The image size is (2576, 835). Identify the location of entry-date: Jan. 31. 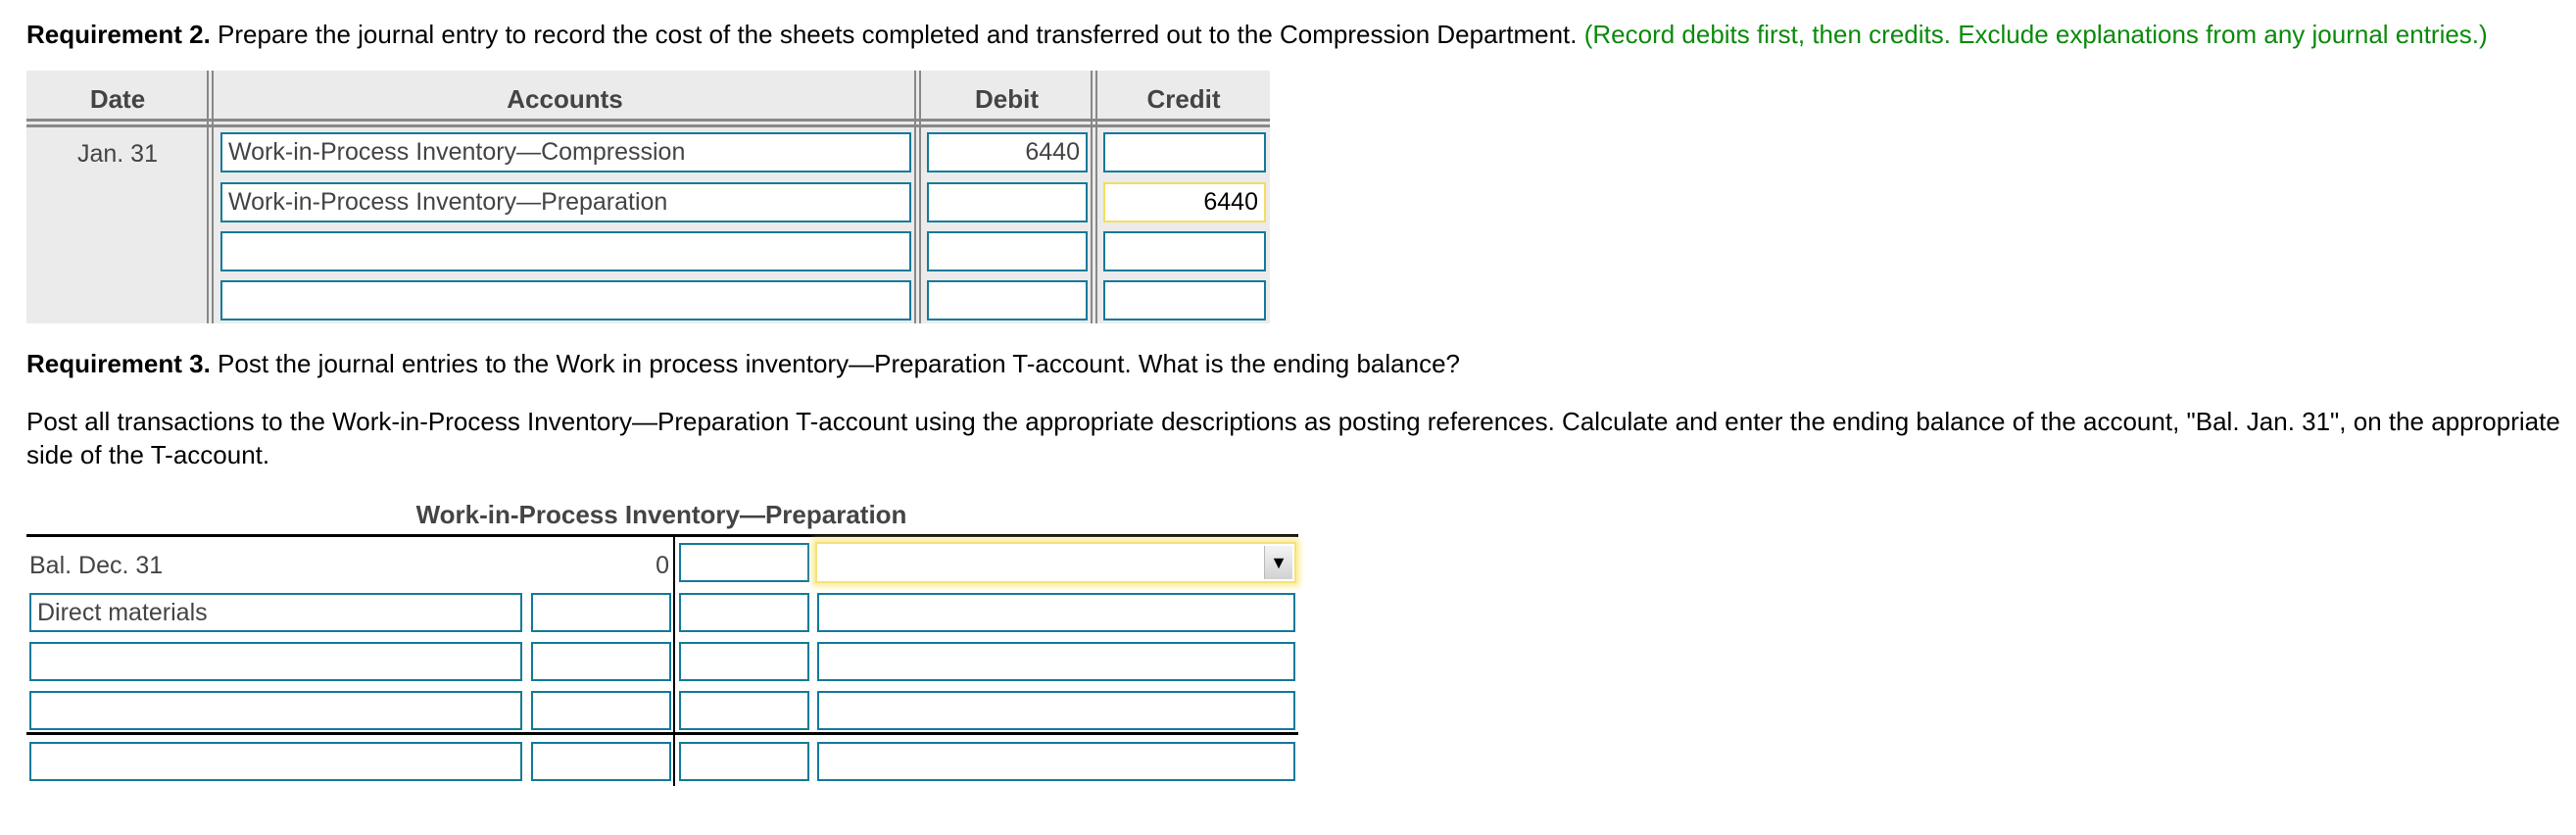
(117, 154).